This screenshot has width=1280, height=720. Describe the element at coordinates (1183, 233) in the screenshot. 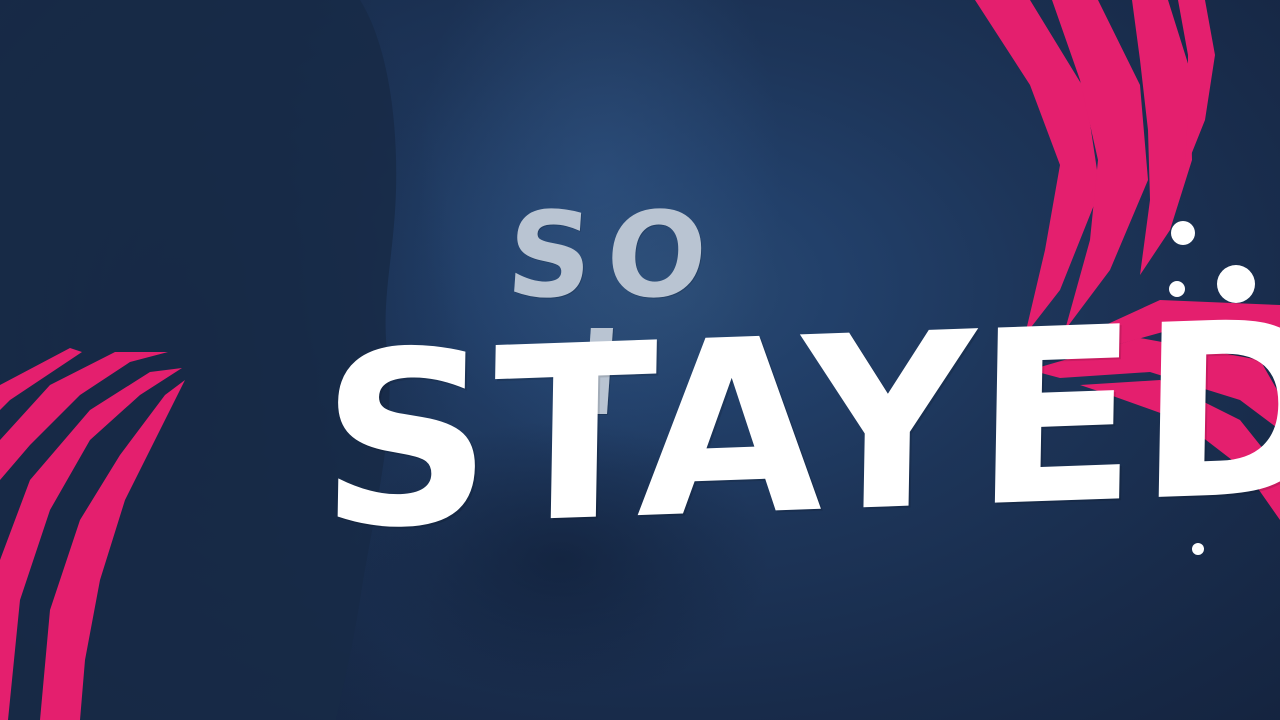

I see `dot` at that location.